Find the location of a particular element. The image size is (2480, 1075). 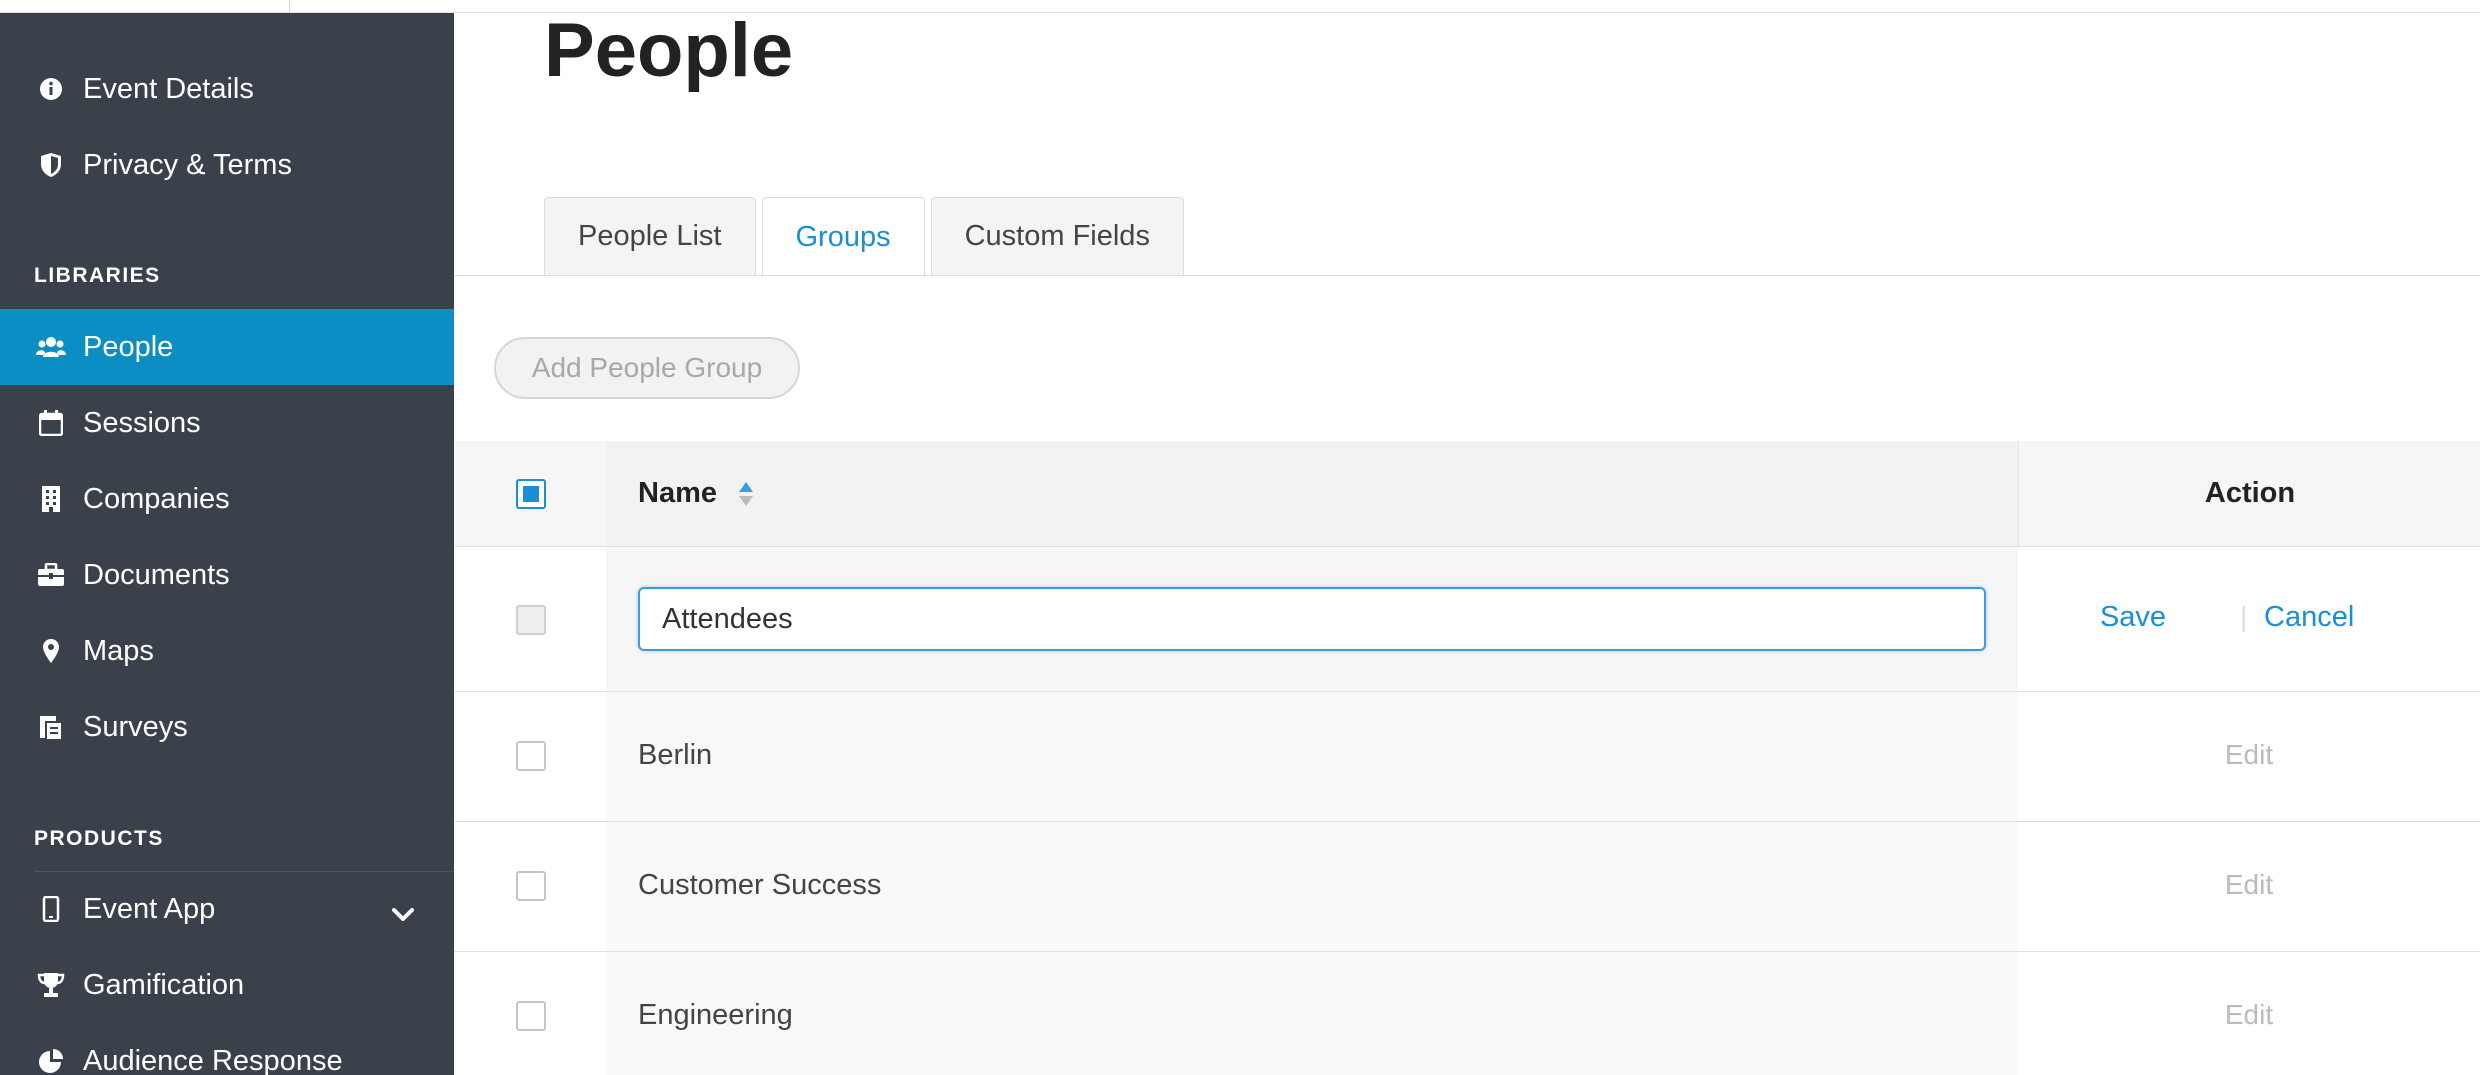

table-row: Berlin Edit is located at coordinates (1467, 757).